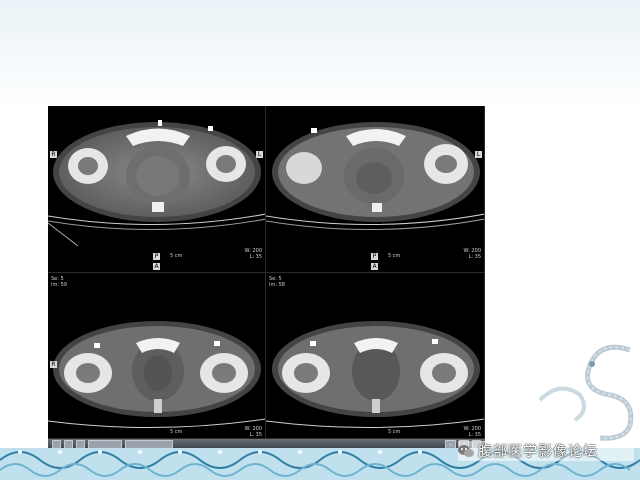  What do you see at coordinates (466, 451) in the screenshot?
I see `wechat-icon` at bounding box center [466, 451].